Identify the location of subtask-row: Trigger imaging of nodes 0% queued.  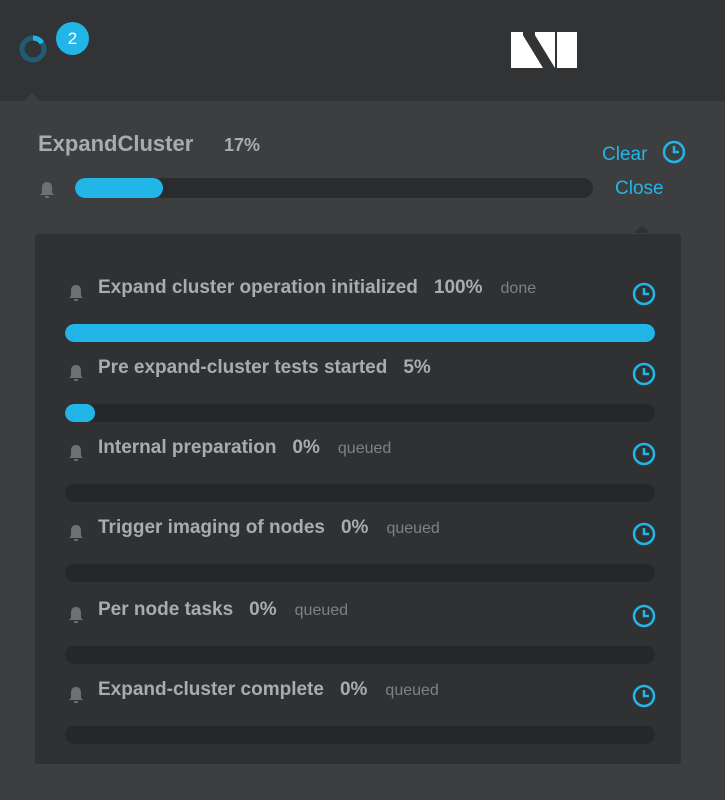
(358, 533).